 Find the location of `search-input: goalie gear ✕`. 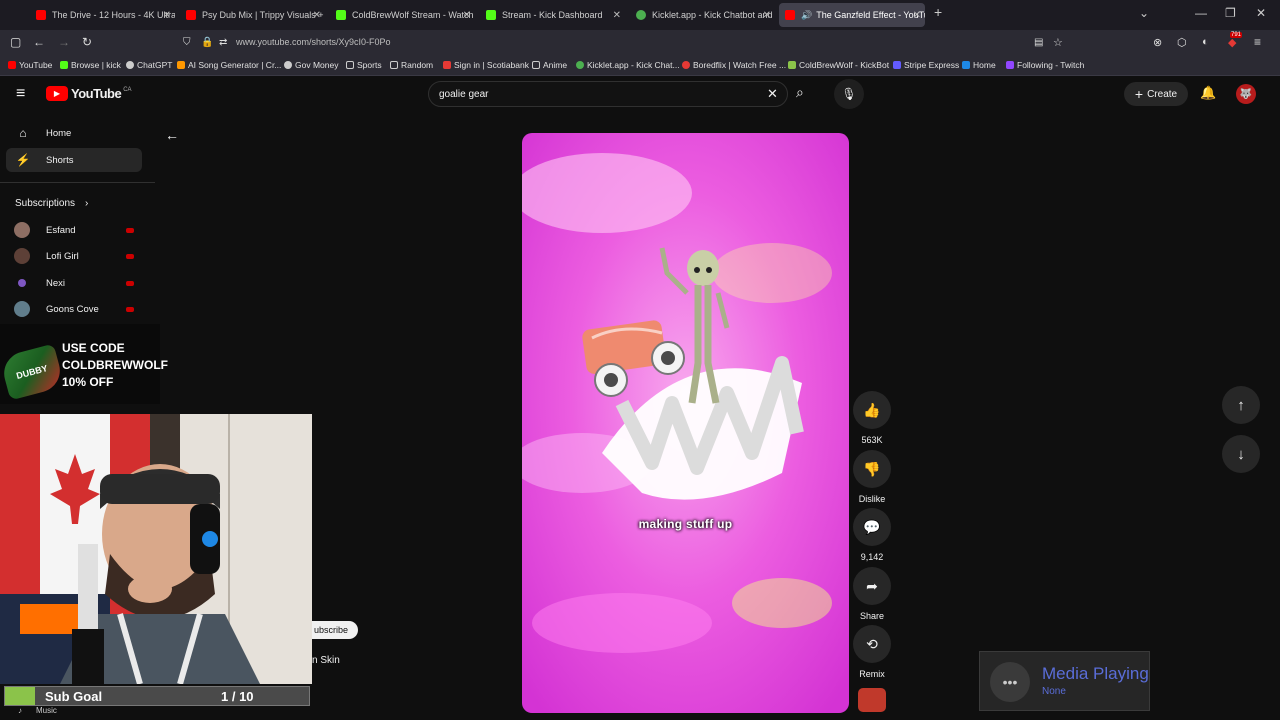

search-input: goalie gear ✕ is located at coordinates (608, 94).